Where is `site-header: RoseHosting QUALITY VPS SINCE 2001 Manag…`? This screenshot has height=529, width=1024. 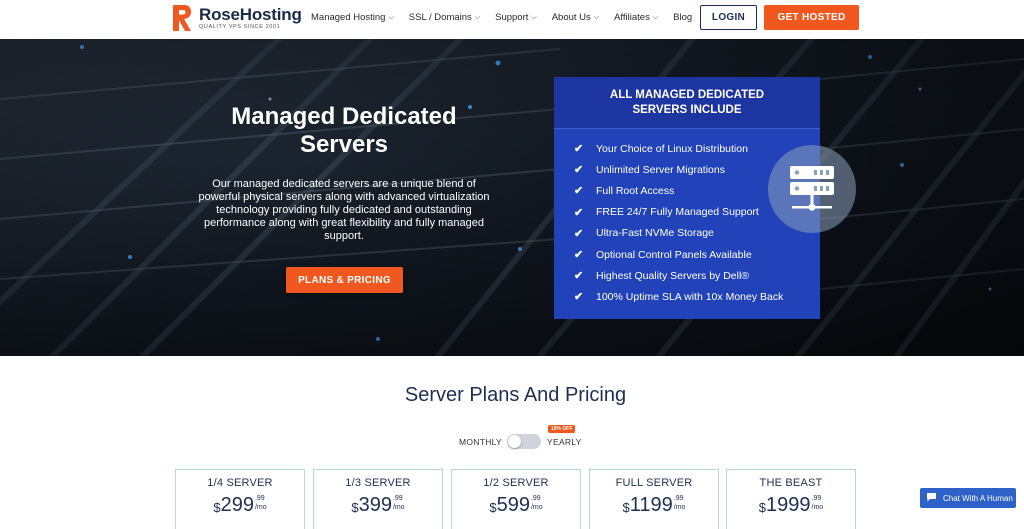 site-header: RoseHosting QUALITY VPS SINCE 2001 Manag… is located at coordinates (512, 19).